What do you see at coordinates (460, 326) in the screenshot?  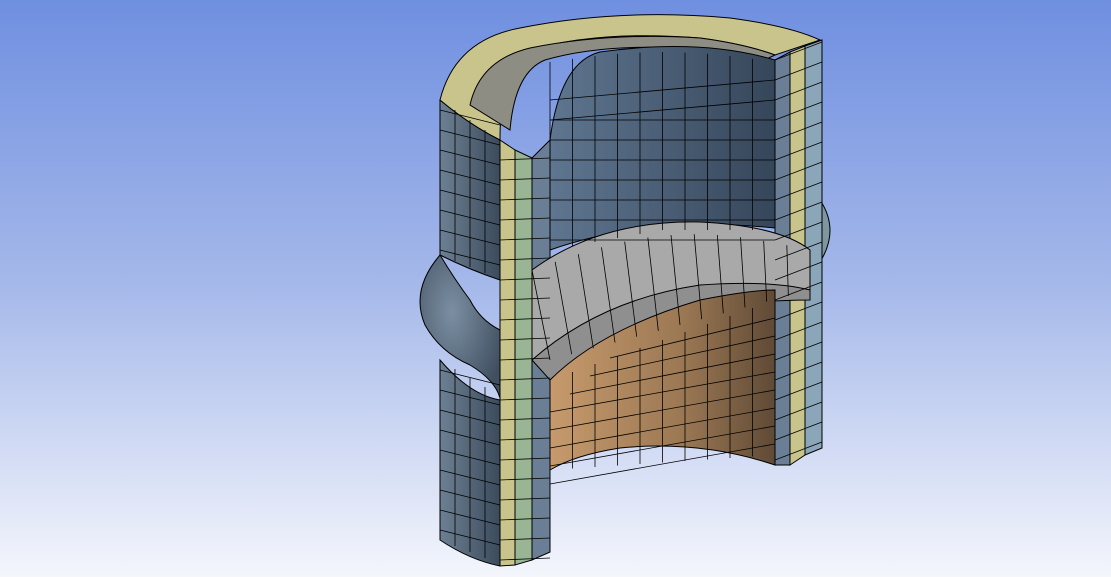 I see `weld-bulge` at bounding box center [460, 326].